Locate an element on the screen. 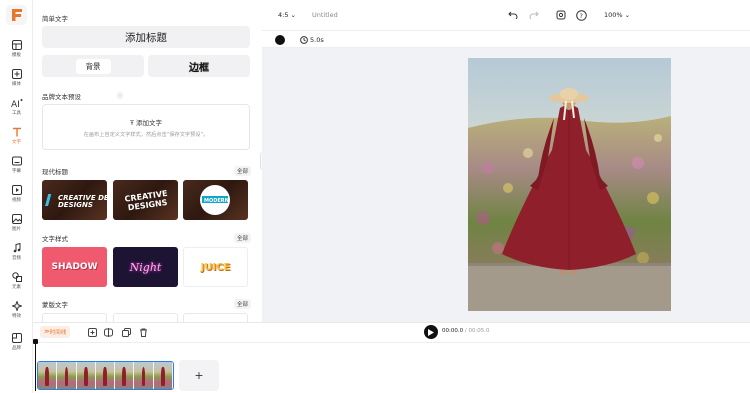  video-icon is located at coordinates (17, 190).